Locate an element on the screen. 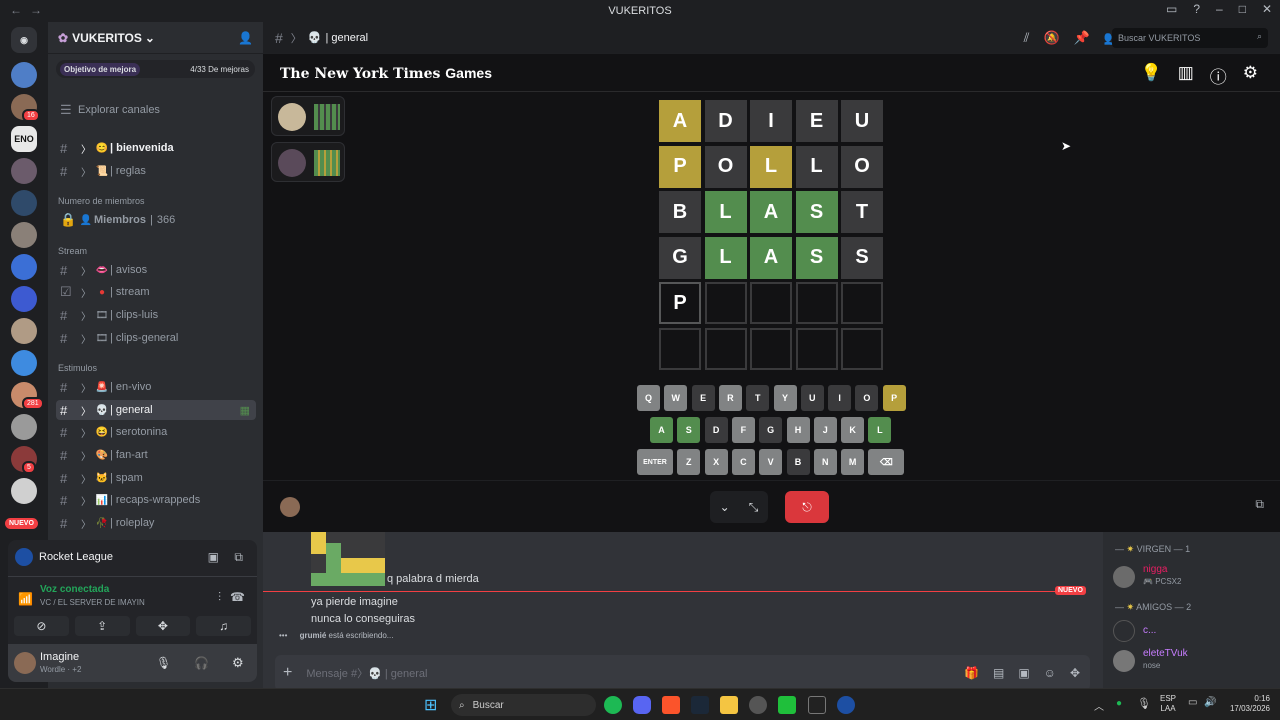 This screenshot has height=720, width=1280. back-forward-icons: ←→ is located at coordinates (30, 10).